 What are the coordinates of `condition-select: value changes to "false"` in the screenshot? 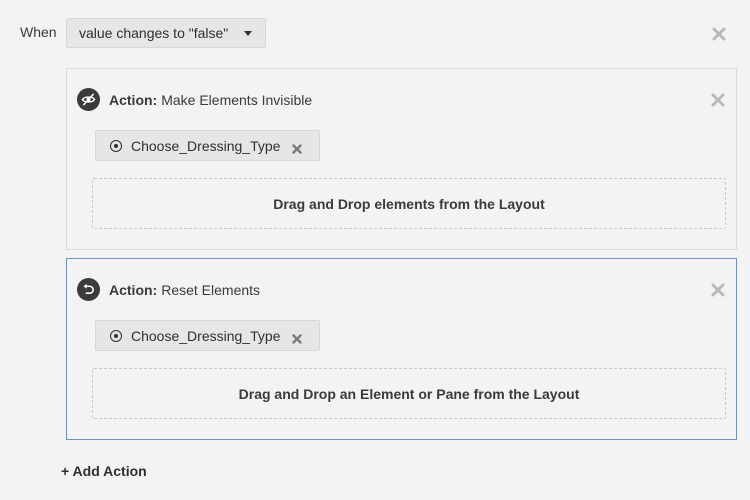 It's located at (166, 33).